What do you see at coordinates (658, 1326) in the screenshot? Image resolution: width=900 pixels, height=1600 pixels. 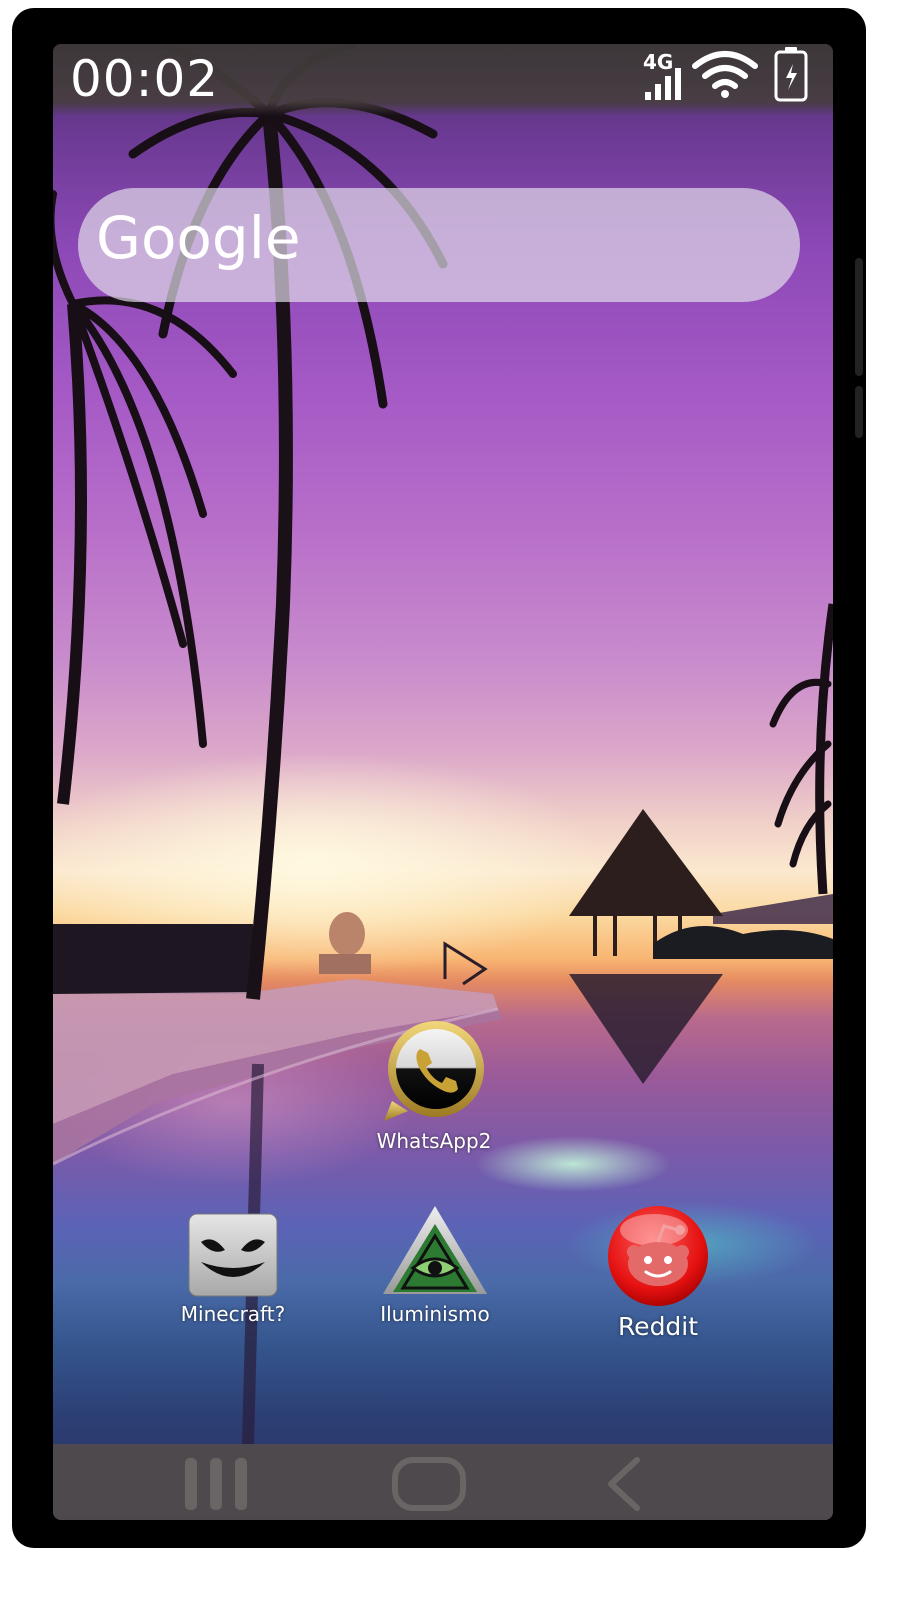 I see `app-label-reddit: Reddit` at bounding box center [658, 1326].